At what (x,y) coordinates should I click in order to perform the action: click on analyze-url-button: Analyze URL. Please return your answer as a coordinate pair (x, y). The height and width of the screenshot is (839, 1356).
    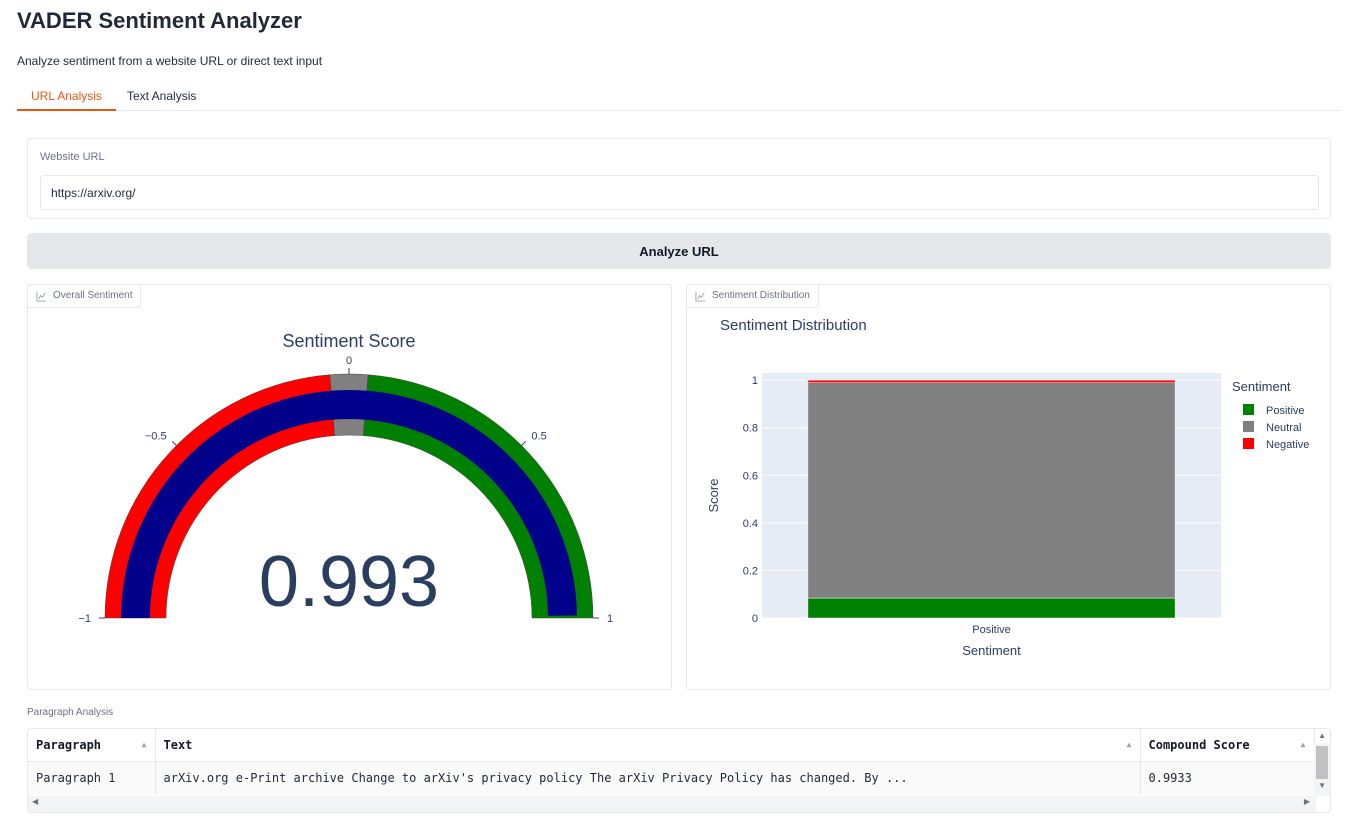
    Looking at the image, I should click on (679, 251).